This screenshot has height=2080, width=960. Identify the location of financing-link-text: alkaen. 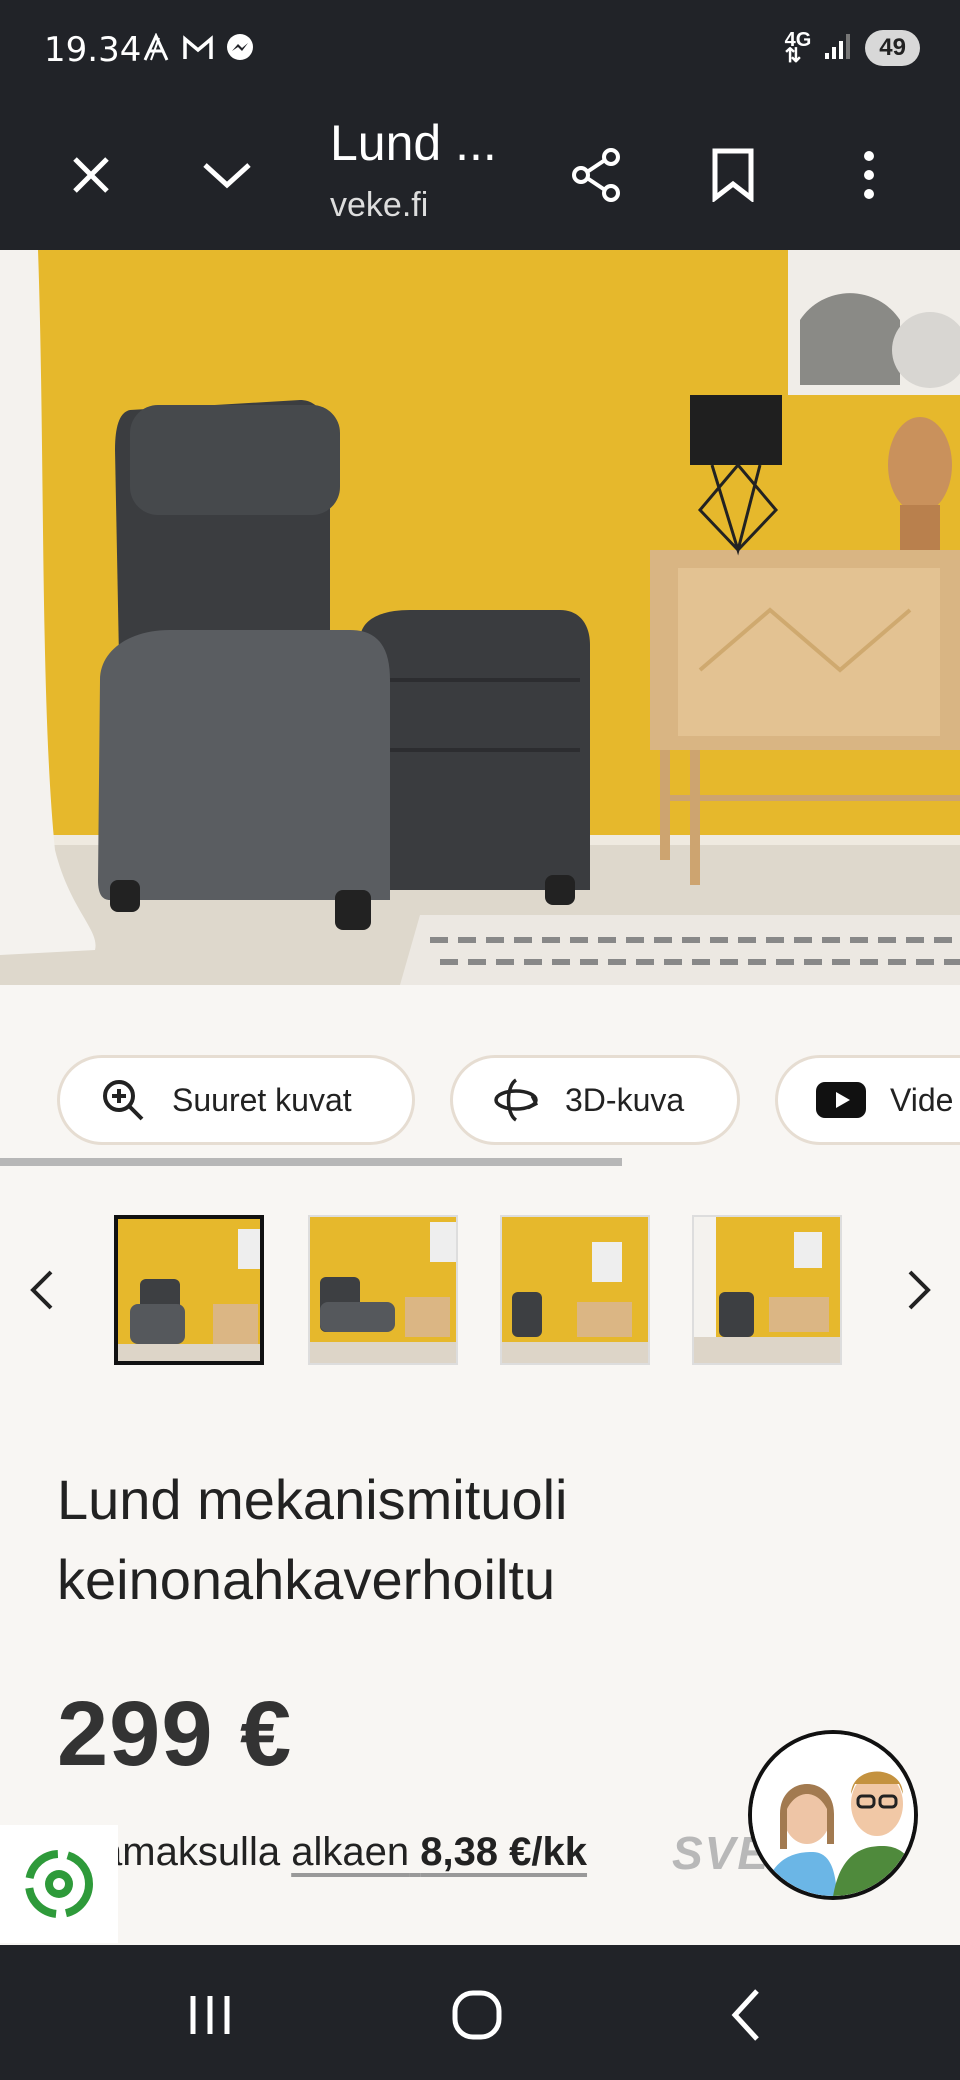
(350, 1852).